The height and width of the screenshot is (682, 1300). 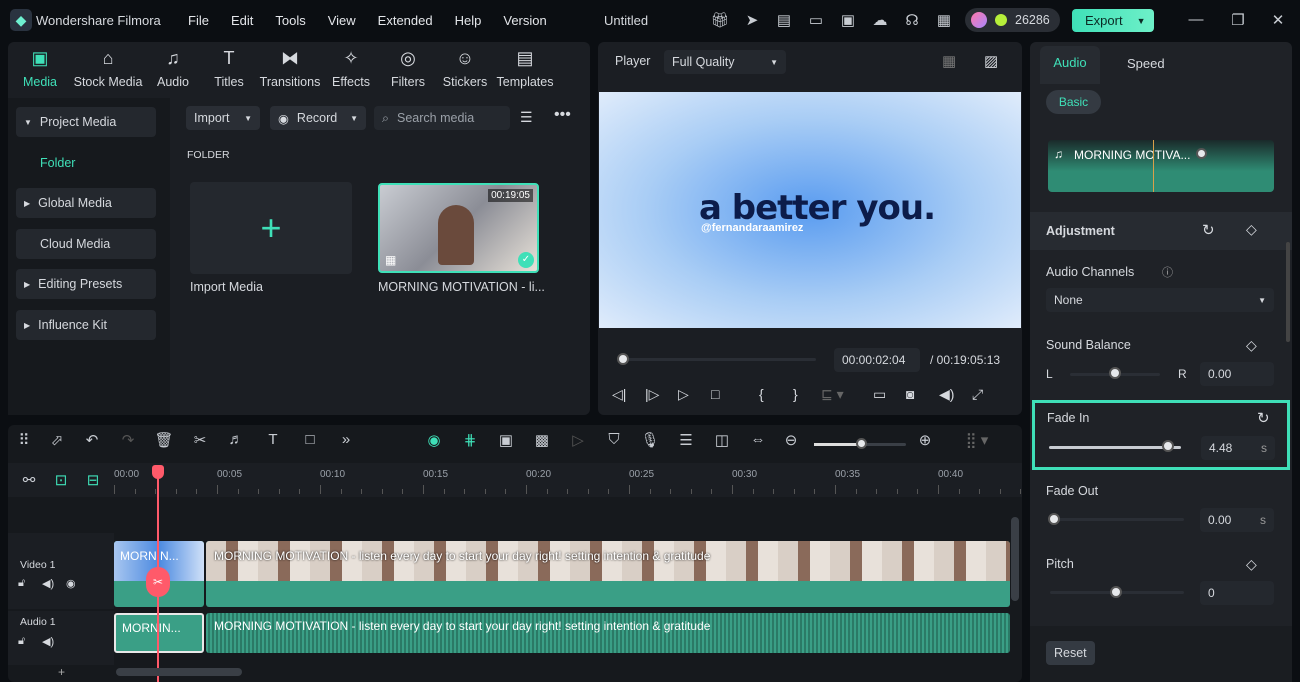 I want to click on menu-version: Version, so click(x=524, y=20).